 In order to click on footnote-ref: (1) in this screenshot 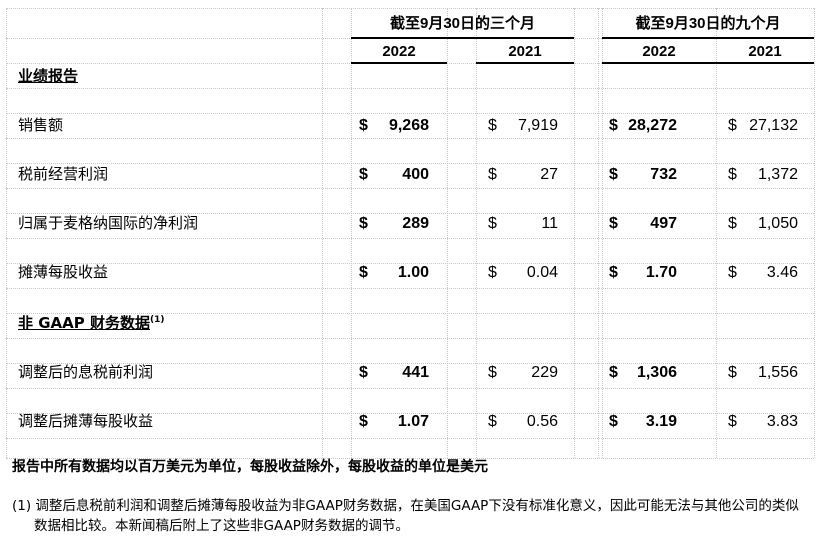, I will do `click(157, 320)`.